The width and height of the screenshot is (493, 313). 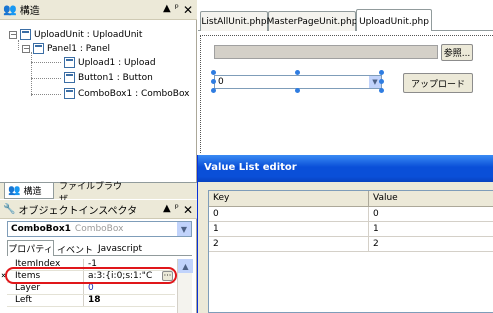 I want to click on tree-node-uploadunit: − UploadUnit : UploadUnit, so click(x=75, y=34).